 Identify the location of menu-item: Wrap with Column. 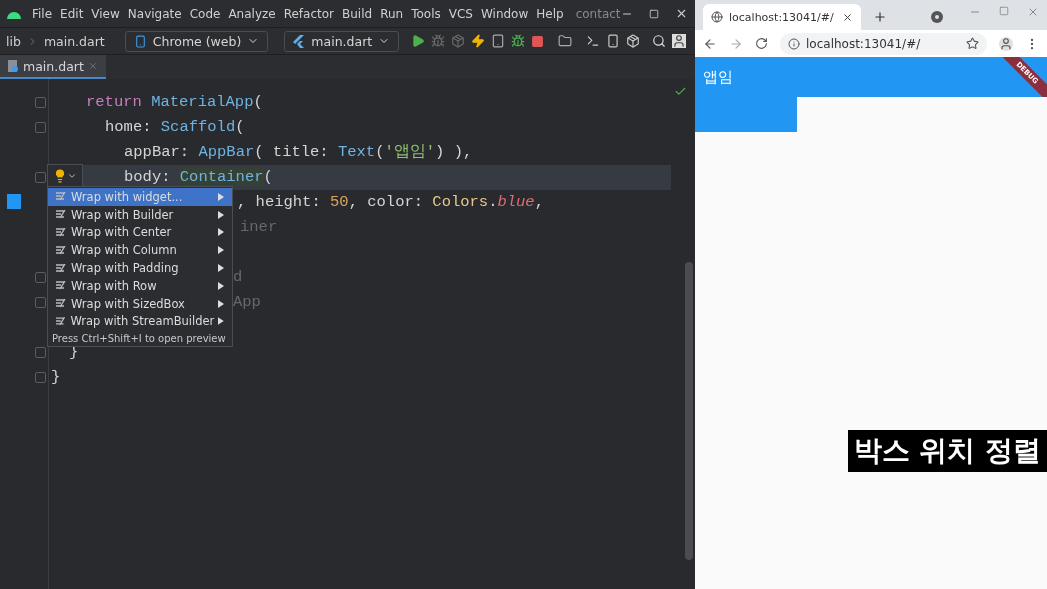
(140, 250).